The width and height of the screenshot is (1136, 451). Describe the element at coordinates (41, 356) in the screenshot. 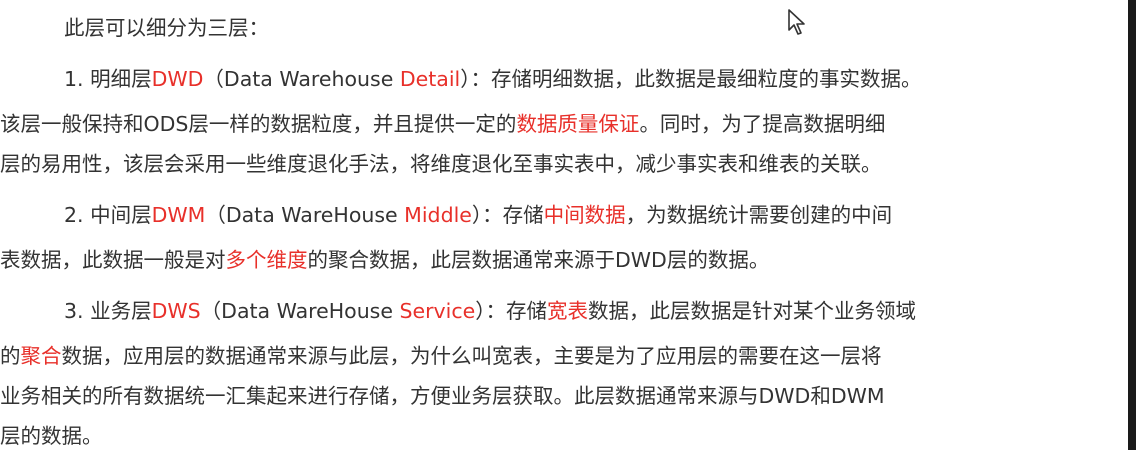

I see `dws-aggregate-highlight: 聚合` at that location.